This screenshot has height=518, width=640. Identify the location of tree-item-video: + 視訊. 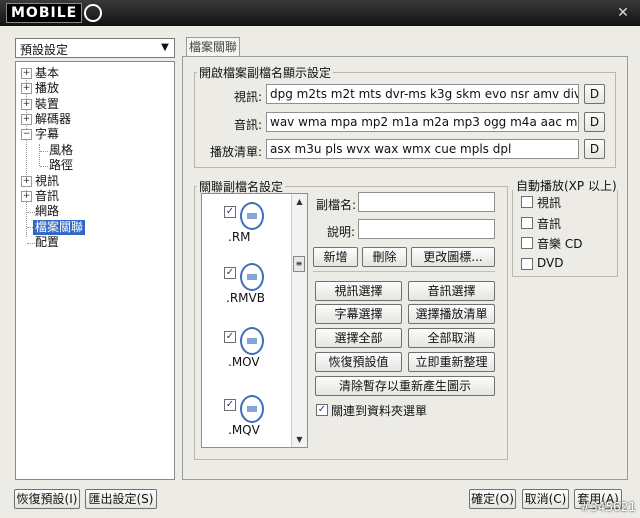
(40, 181).